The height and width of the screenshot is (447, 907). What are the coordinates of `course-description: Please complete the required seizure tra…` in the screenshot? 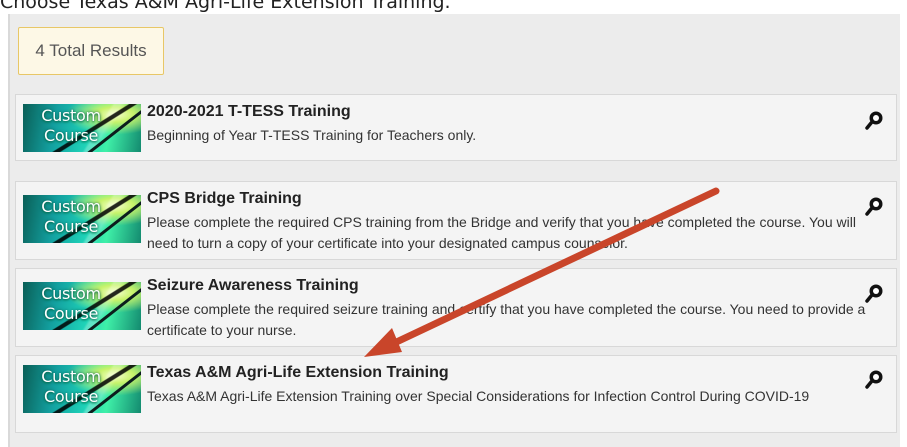 It's located at (506, 319).